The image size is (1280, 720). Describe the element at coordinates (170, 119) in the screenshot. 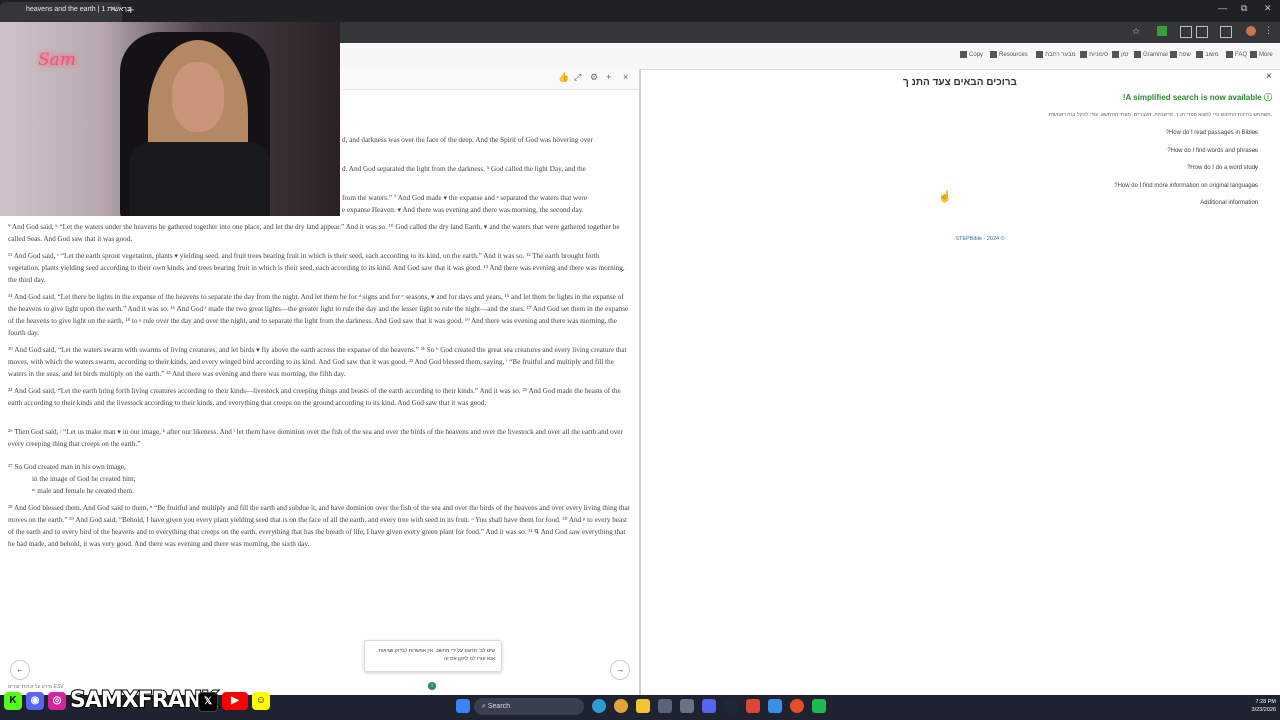

I see `webcam-overlay: Sam` at that location.